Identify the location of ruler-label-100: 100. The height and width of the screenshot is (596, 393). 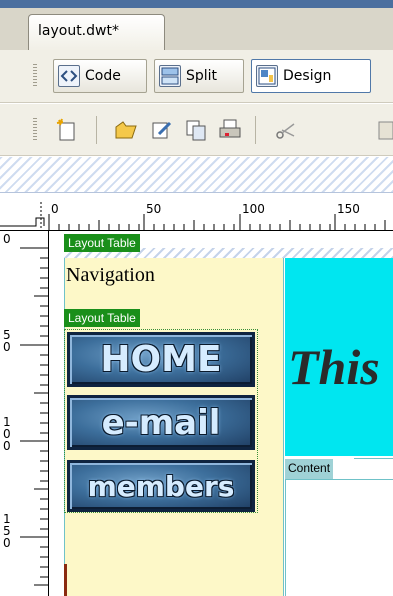
(253, 209).